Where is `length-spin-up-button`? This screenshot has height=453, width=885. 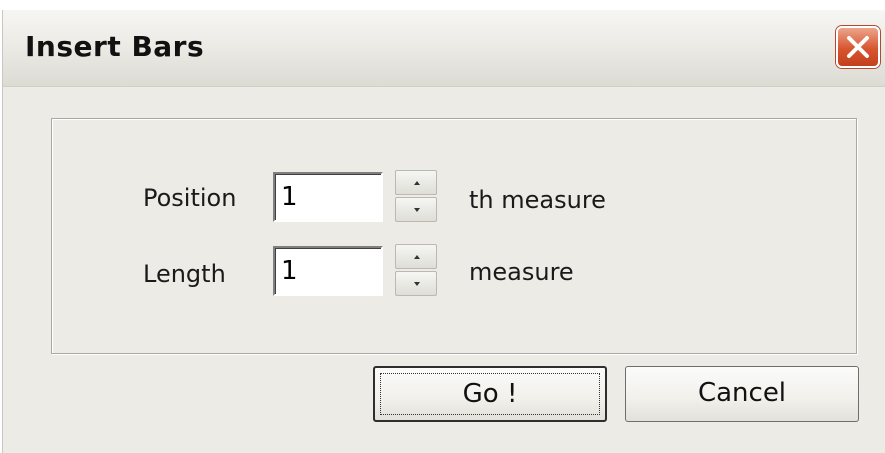
length-spin-up-button is located at coordinates (416, 256).